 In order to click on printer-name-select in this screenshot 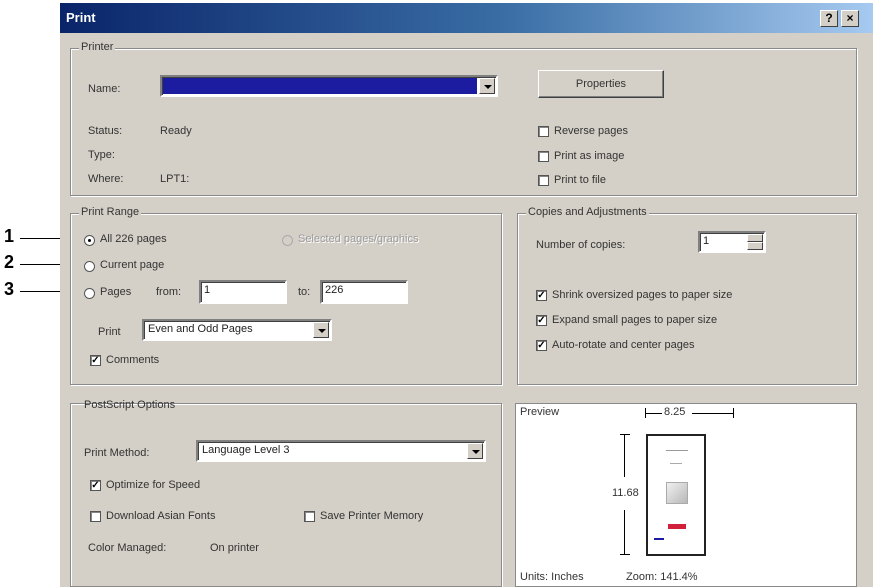, I will do `click(329, 86)`.